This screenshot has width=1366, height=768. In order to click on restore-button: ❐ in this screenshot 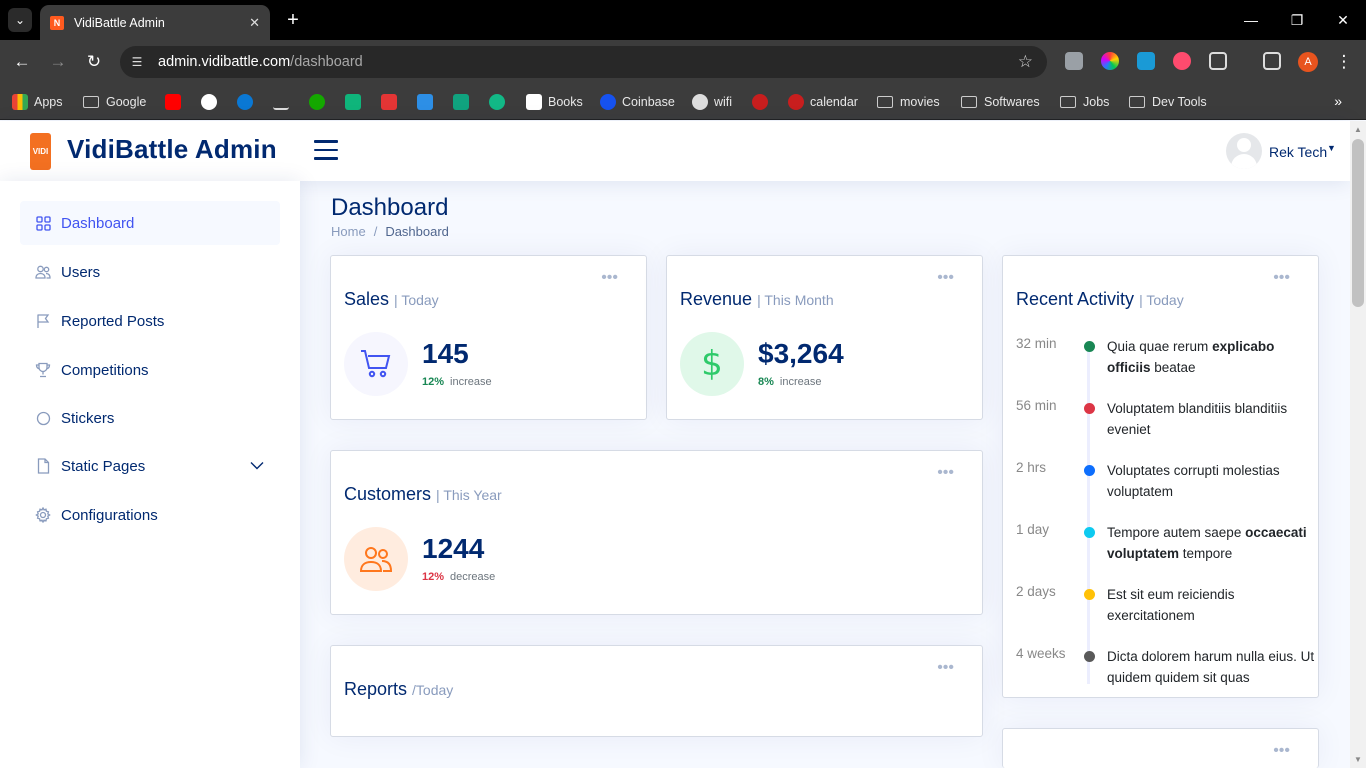, I will do `click(1297, 20)`.